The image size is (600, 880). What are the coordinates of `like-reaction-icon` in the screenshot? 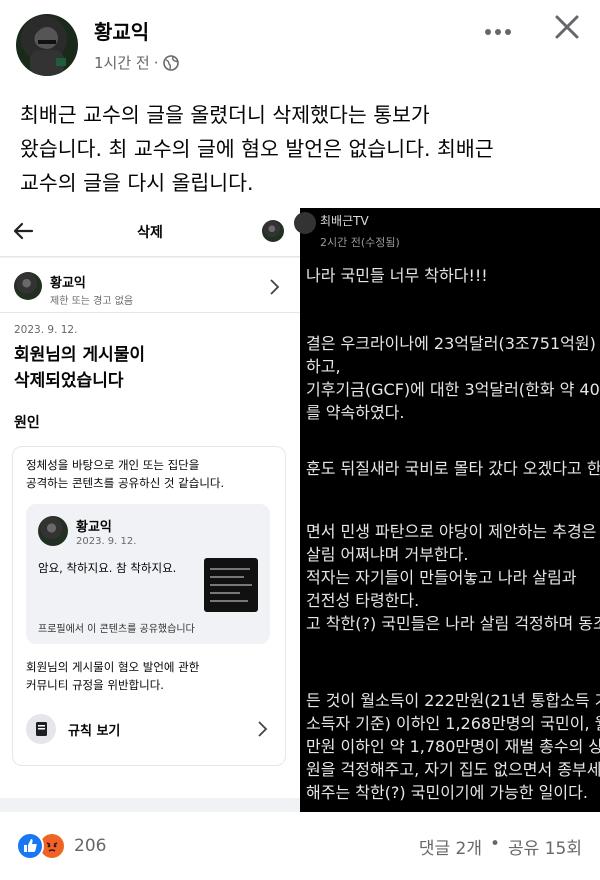 It's located at (30, 846).